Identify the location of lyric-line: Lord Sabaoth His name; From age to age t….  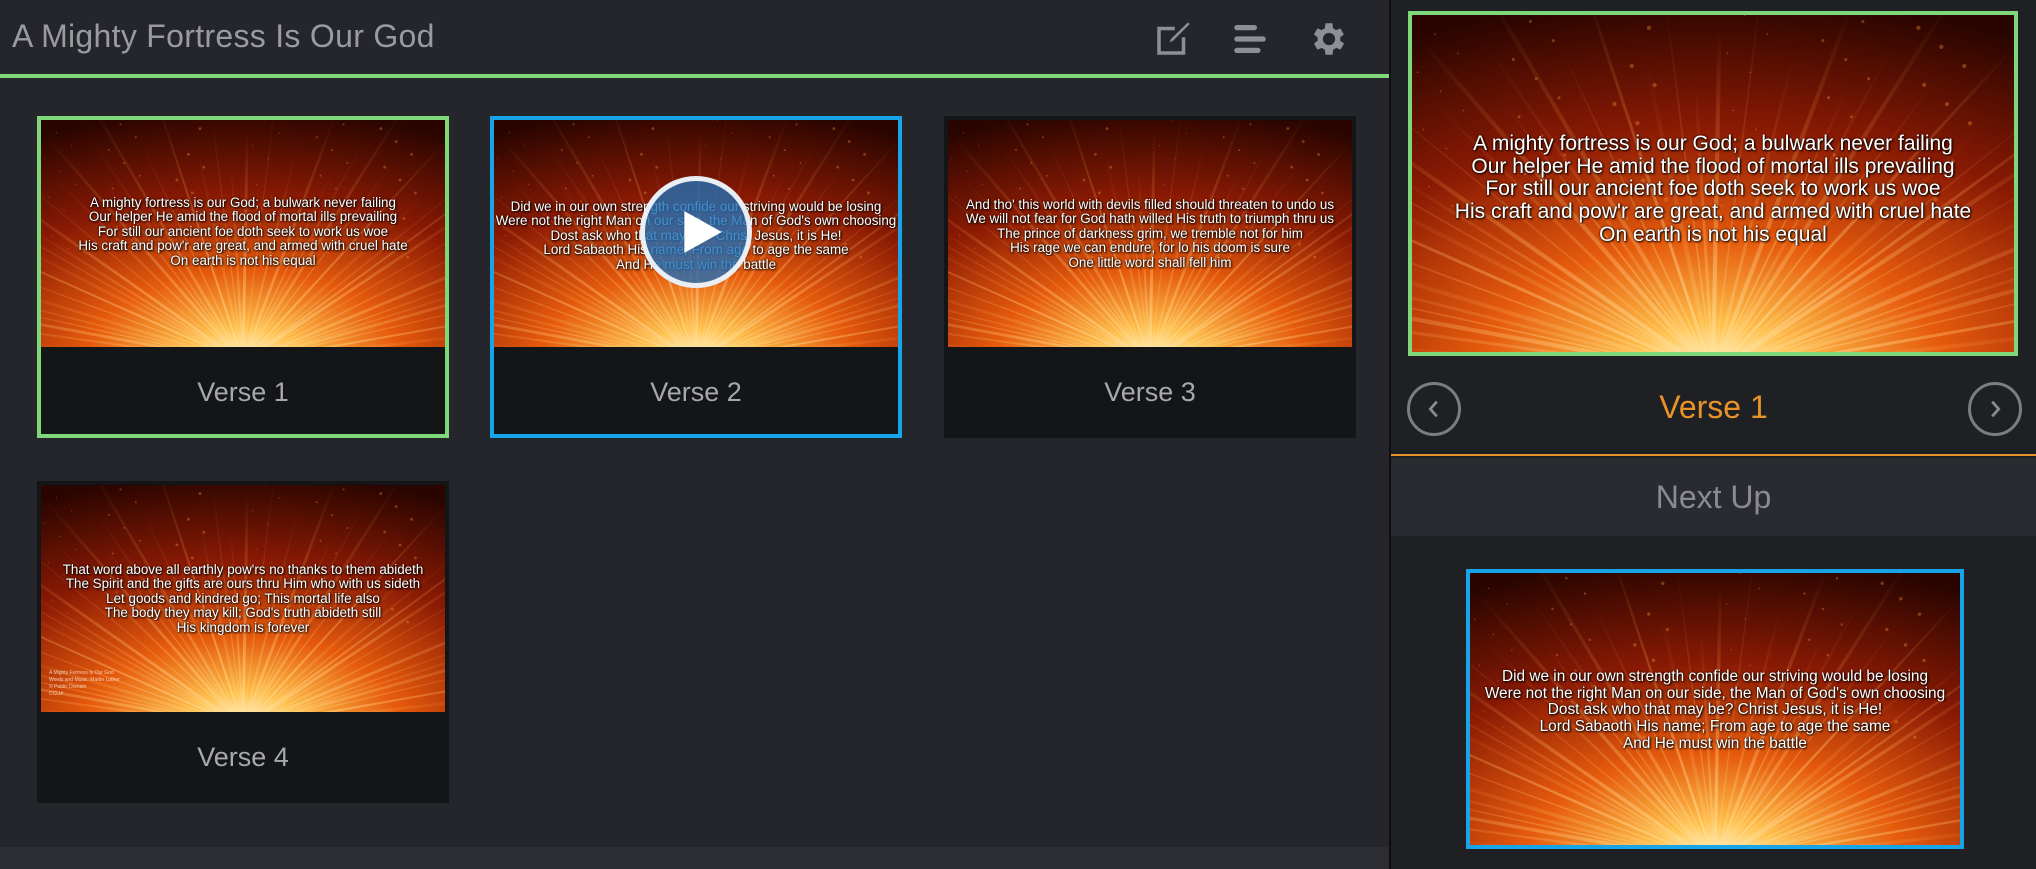
(1715, 726).